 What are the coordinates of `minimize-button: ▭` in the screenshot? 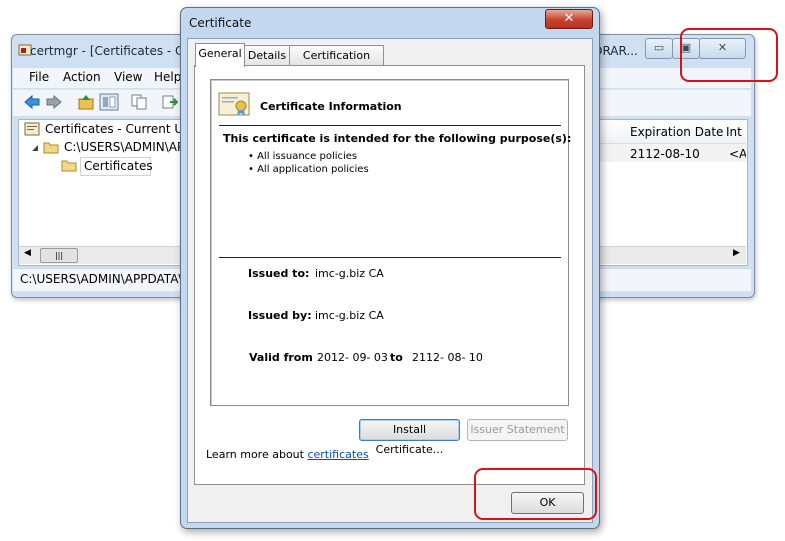 It's located at (659, 48).